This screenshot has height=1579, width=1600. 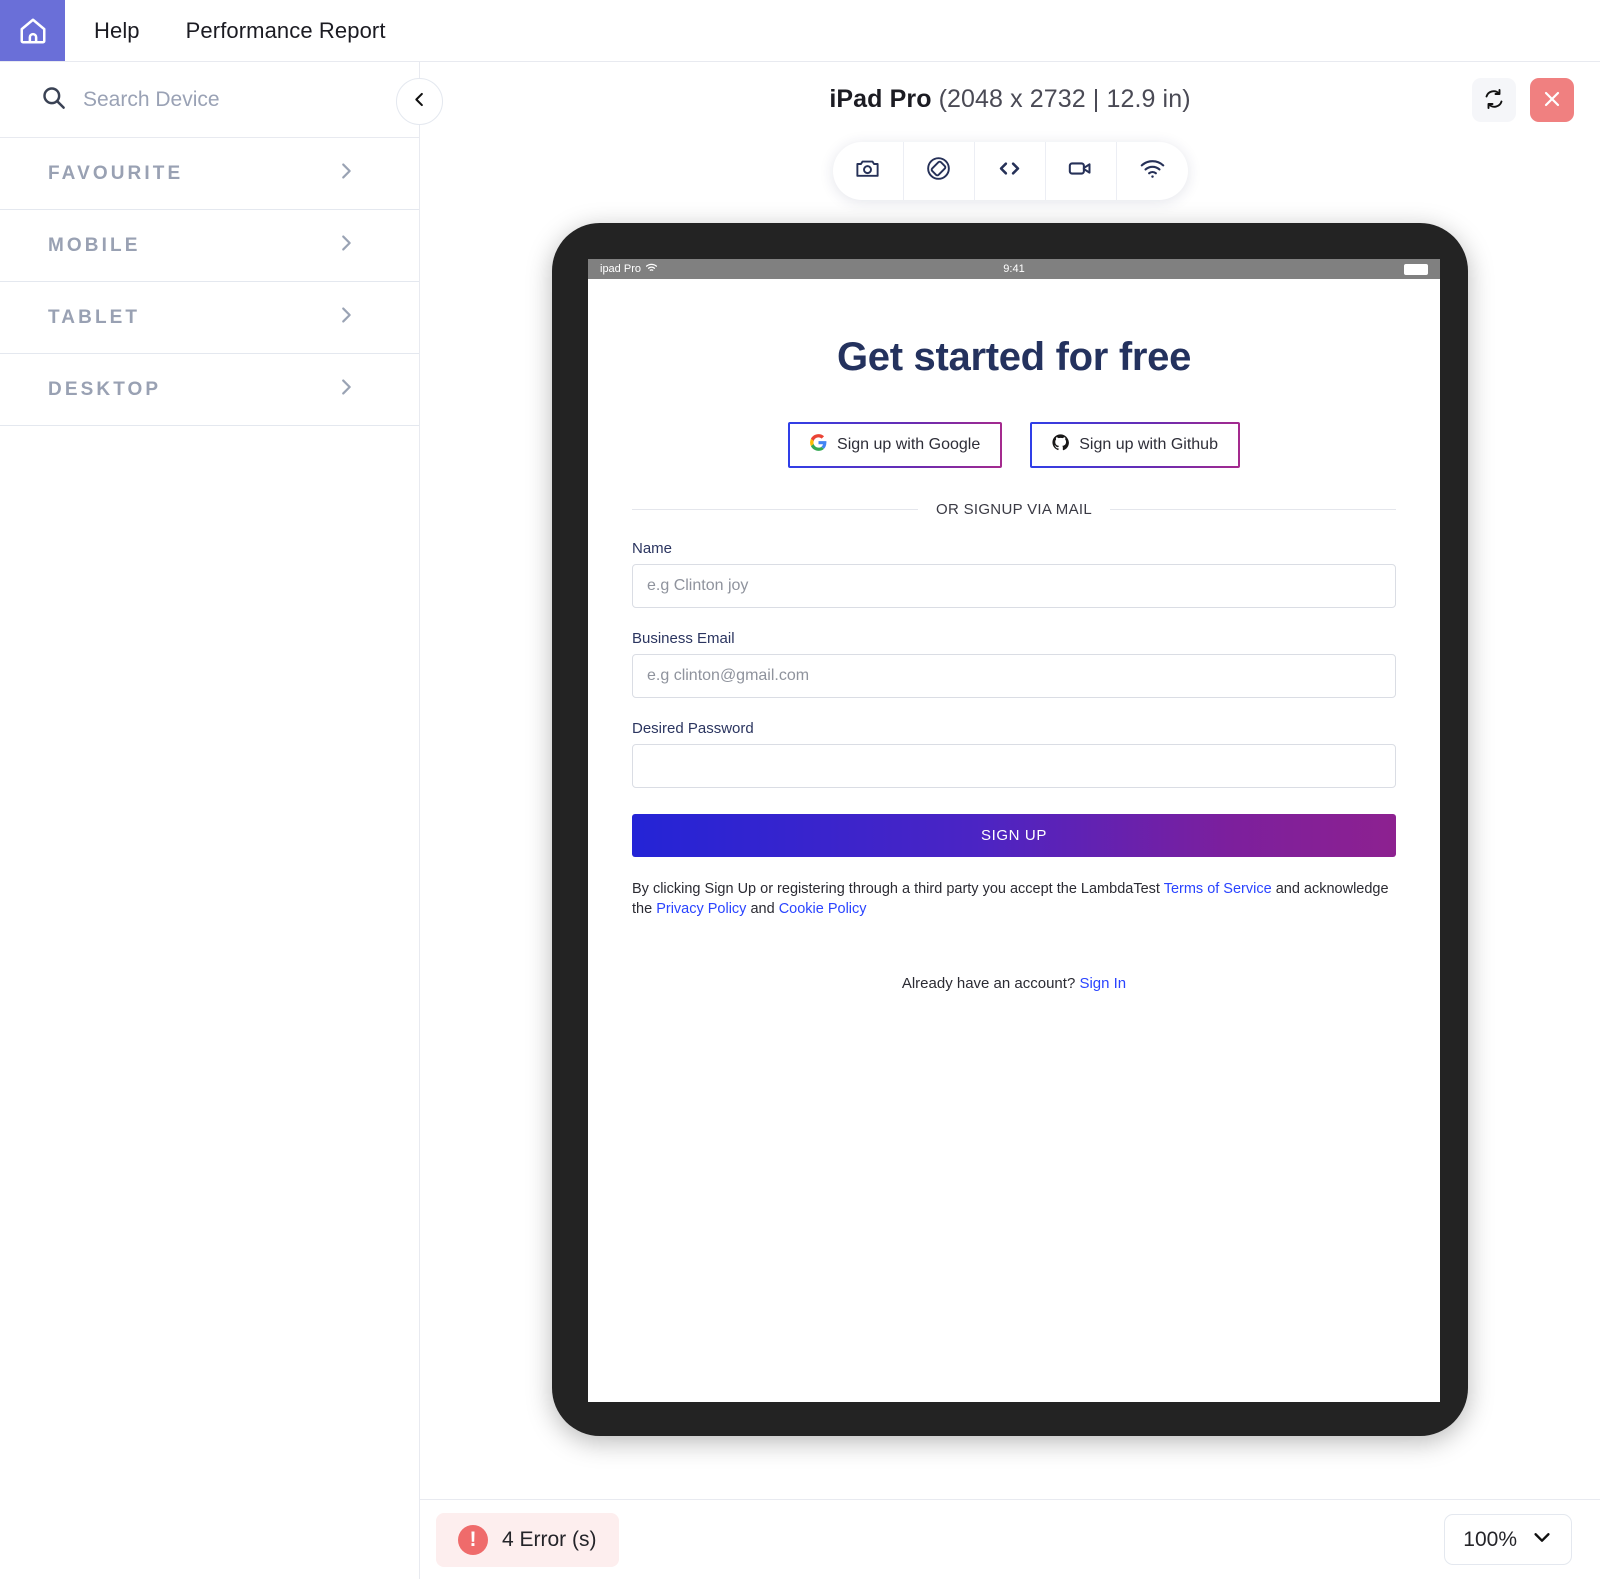 I want to click on stage-header-actions, so click(x=1523, y=100).